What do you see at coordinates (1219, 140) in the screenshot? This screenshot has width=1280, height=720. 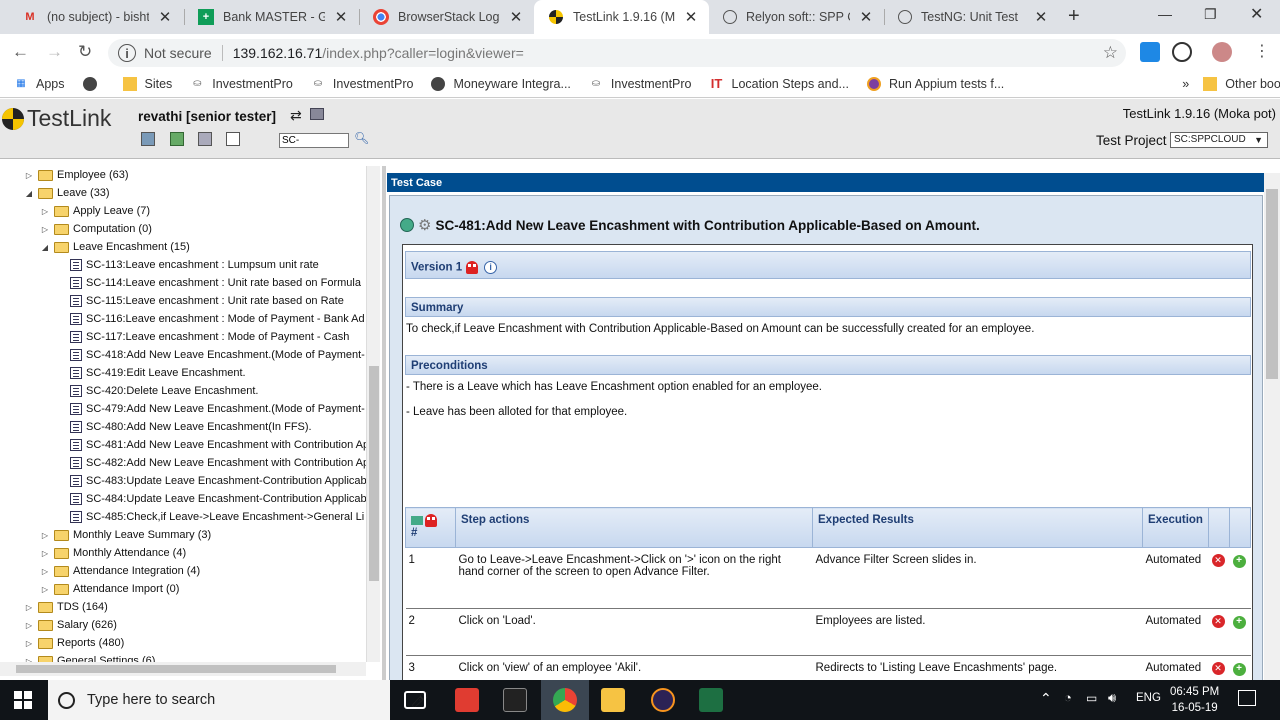 I see `test-project-select: SC:SPPCLOUD ▼` at bounding box center [1219, 140].